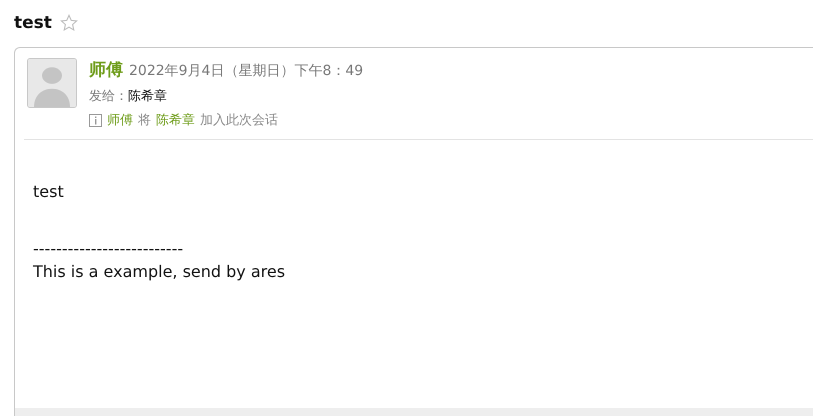  Describe the element at coordinates (95, 120) in the screenshot. I see `info-icon` at that location.